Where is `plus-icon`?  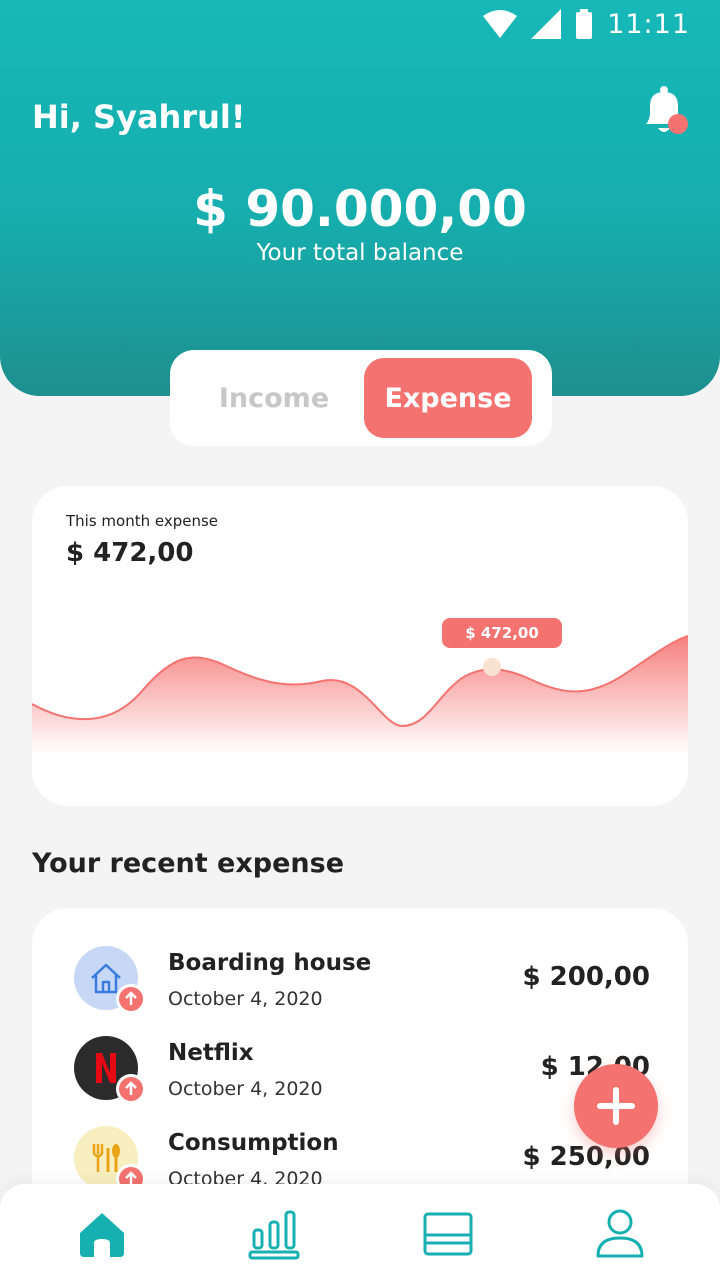
plus-icon is located at coordinates (616, 1106).